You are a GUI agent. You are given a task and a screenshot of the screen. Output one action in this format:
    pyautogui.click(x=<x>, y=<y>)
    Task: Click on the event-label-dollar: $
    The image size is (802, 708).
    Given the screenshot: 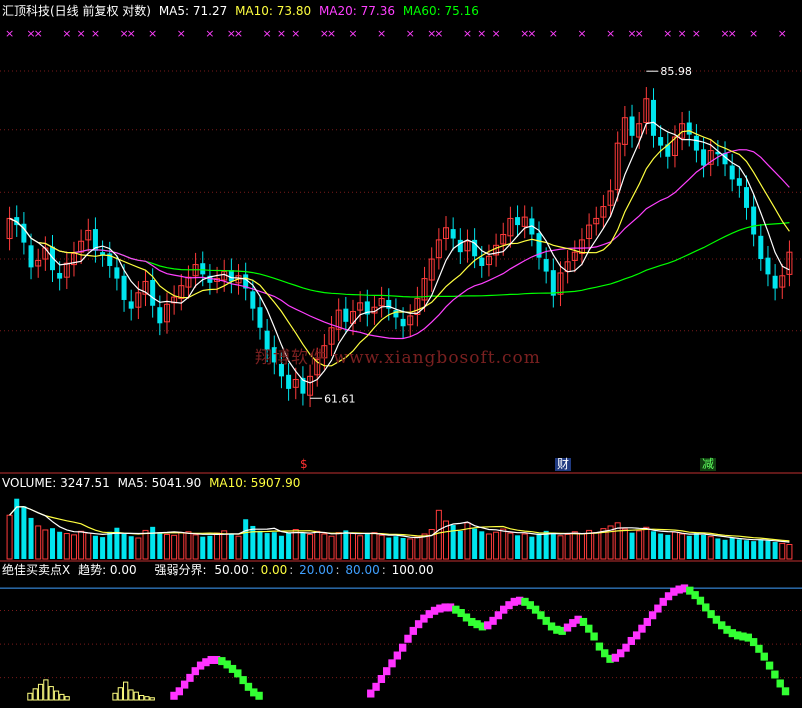 What is the action you would take?
    pyautogui.click(x=304, y=464)
    